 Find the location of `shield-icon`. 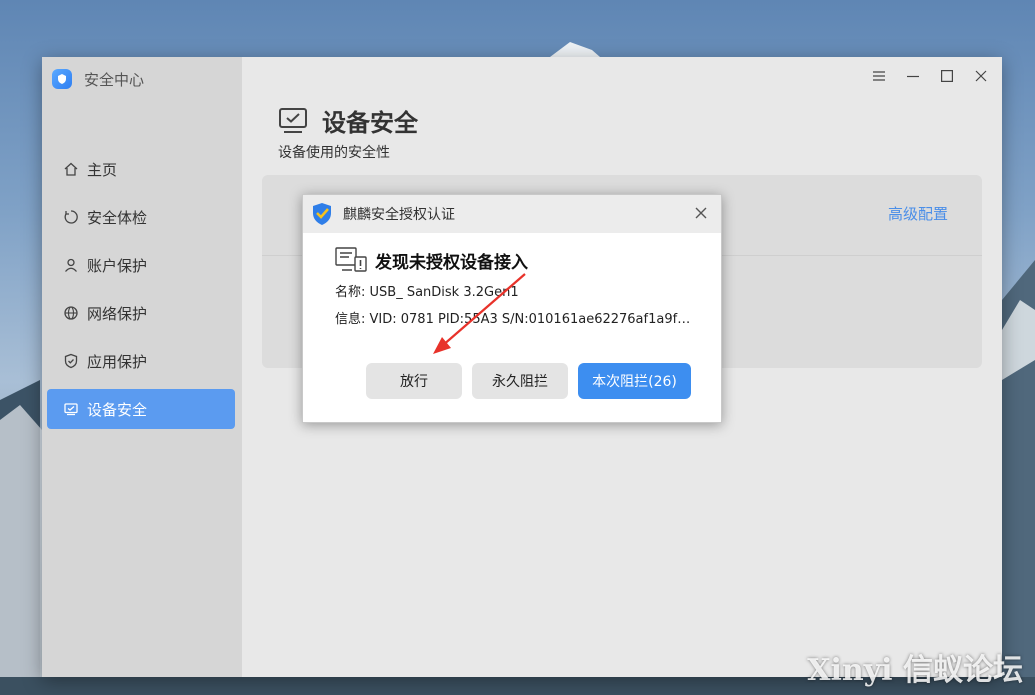

shield-icon is located at coordinates (71, 361).